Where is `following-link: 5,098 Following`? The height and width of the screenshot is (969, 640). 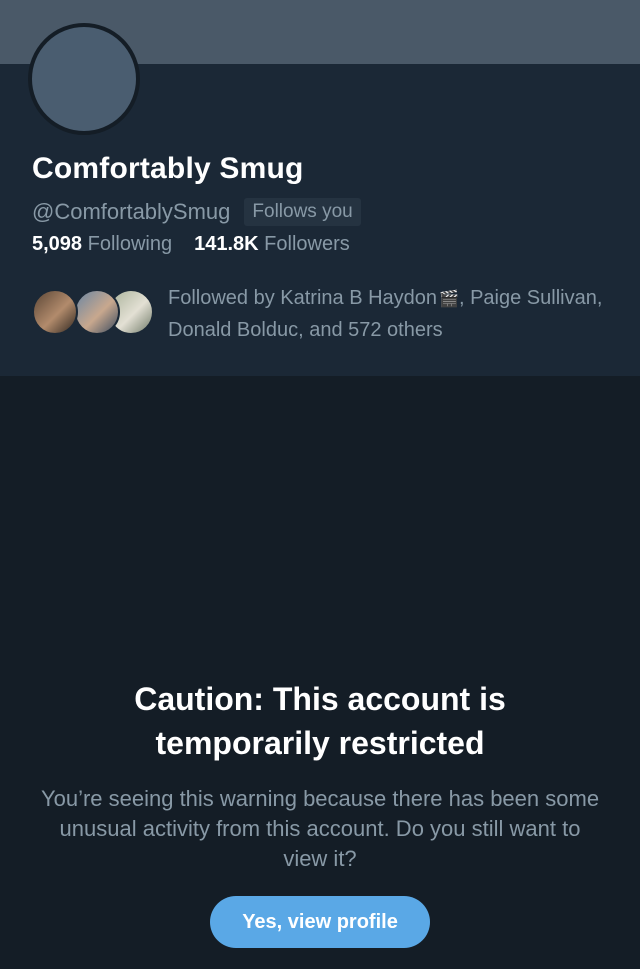 following-link: 5,098 Following is located at coordinates (102, 244).